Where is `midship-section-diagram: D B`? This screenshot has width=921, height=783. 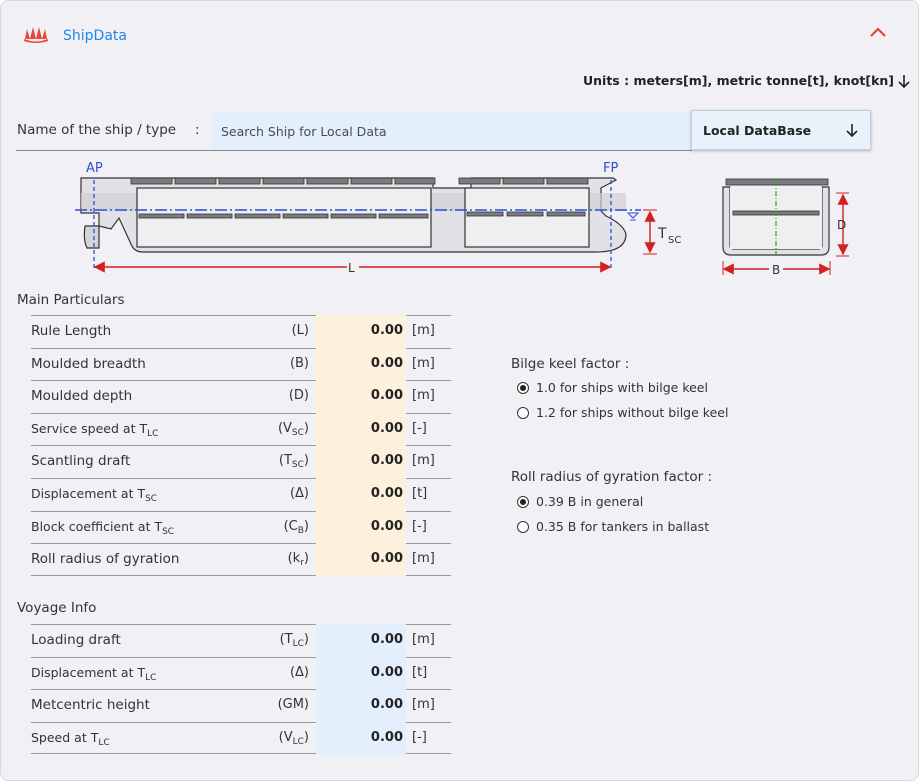
midship-section-diagram: D B is located at coordinates (785, 227).